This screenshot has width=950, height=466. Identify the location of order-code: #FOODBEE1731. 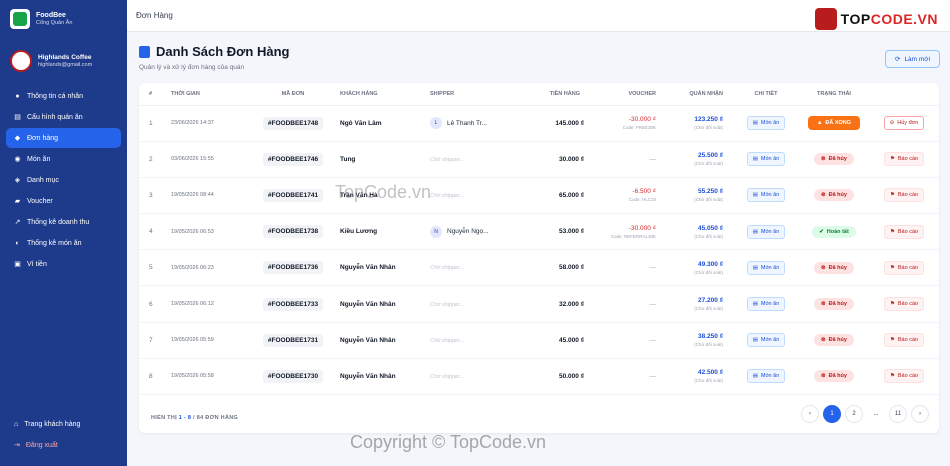
(293, 340).